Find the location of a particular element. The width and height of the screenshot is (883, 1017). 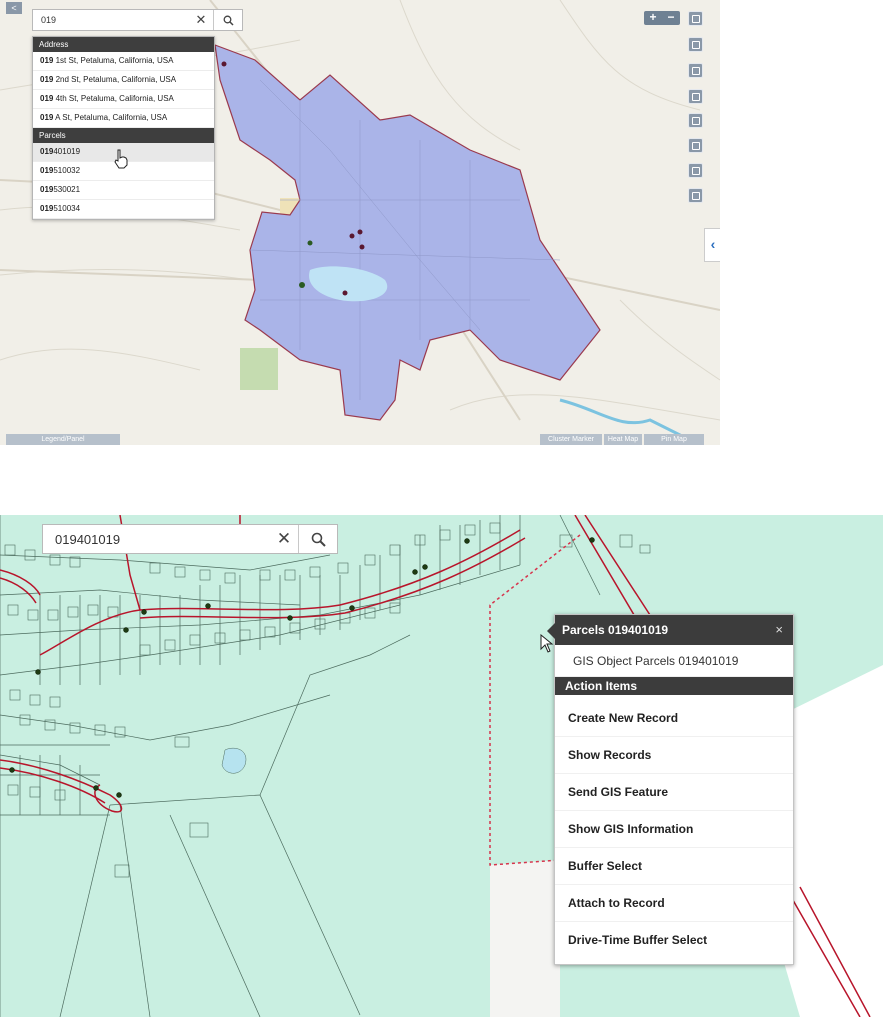

hand-cursor-icon is located at coordinates (121, 159).